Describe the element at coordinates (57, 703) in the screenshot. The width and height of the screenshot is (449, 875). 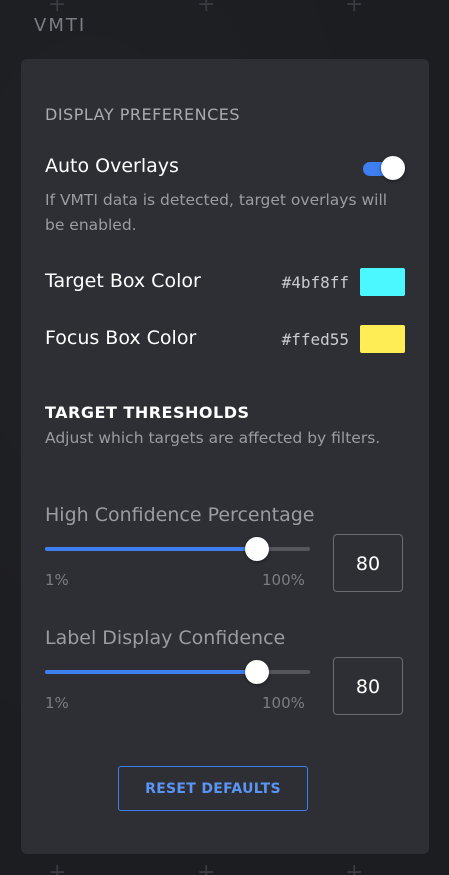
I see `label-display-min-label: 1%` at that location.